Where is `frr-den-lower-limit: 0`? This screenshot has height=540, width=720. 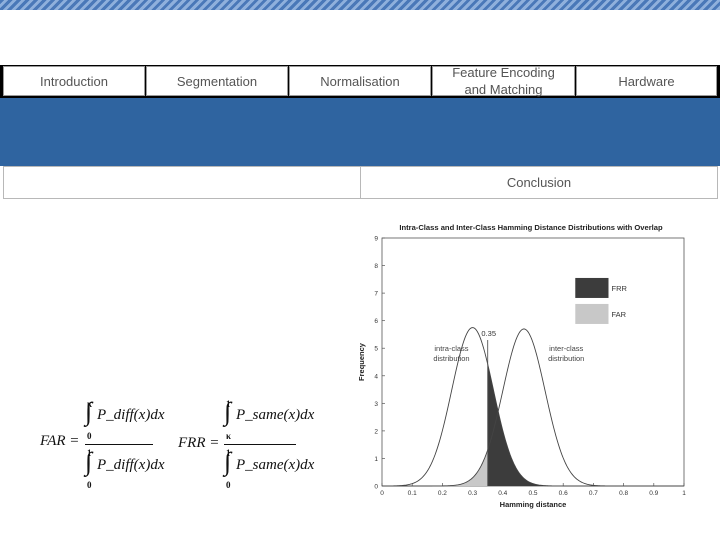 frr-den-lower-limit: 0 is located at coordinates (228, 485).